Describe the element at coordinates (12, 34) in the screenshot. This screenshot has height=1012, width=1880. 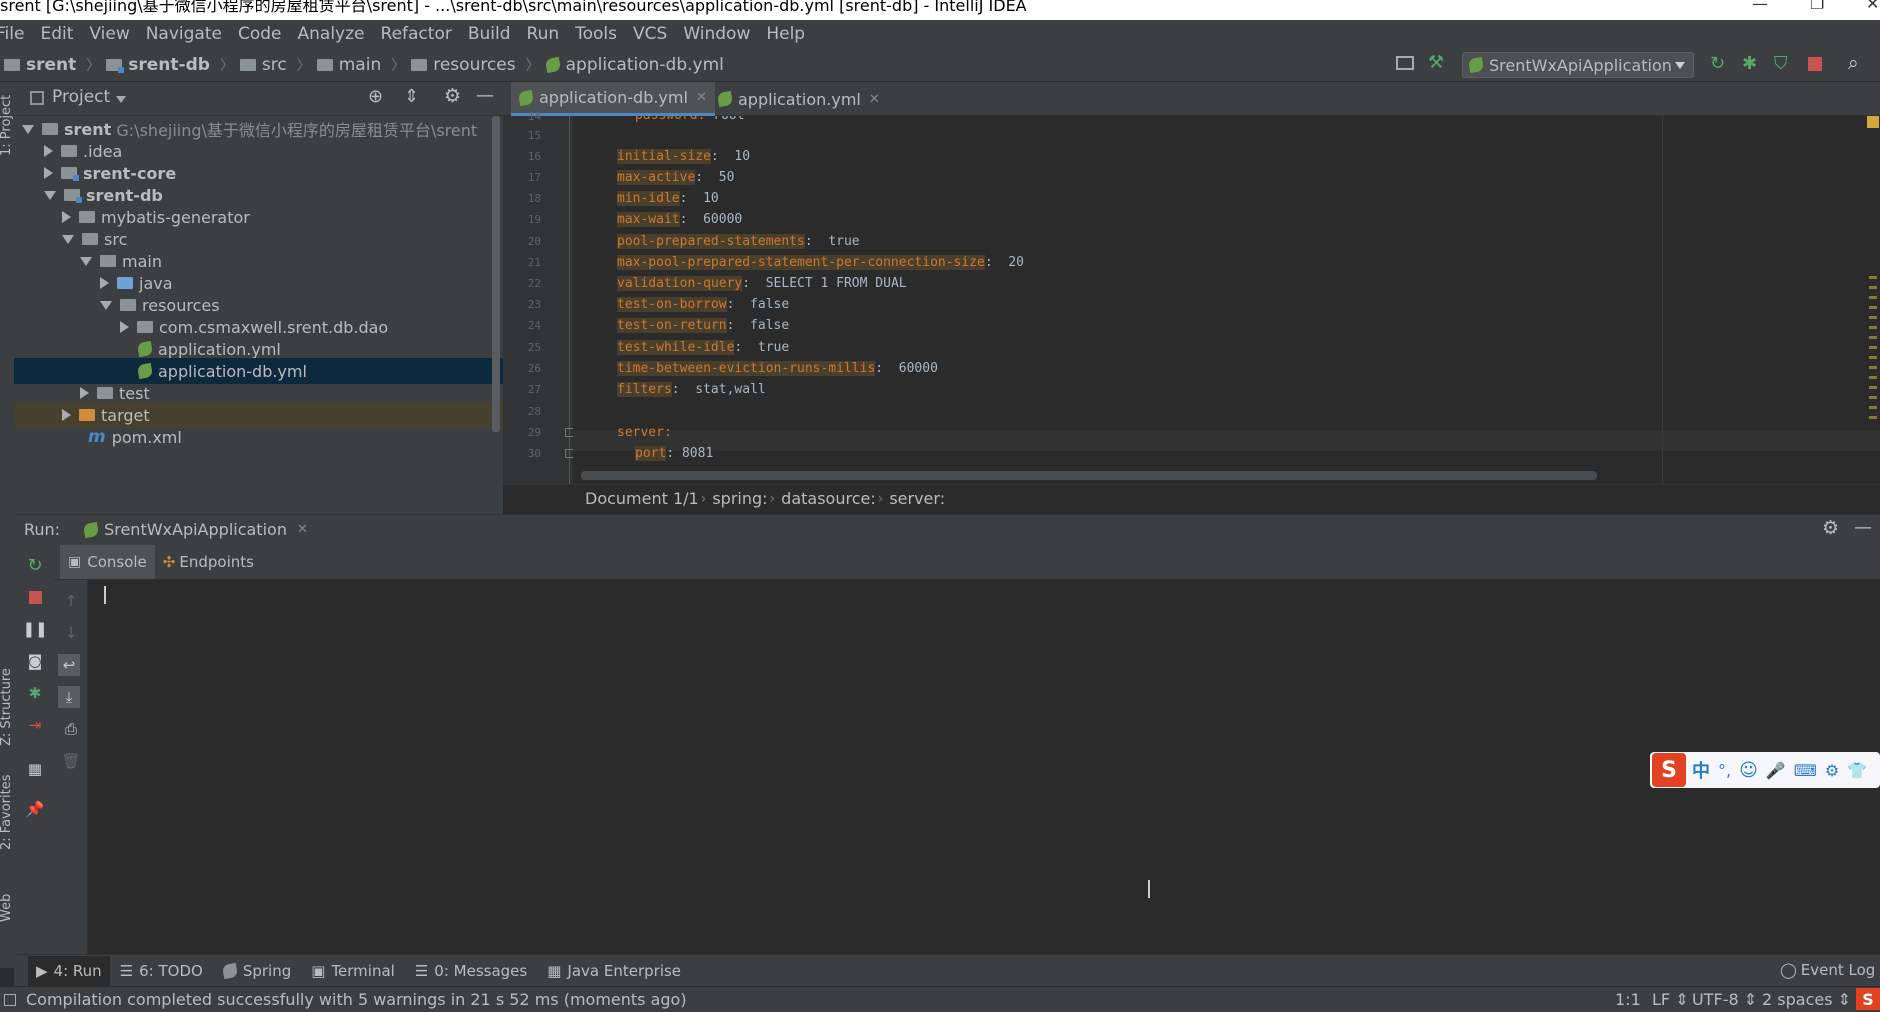
I see `menu-file: File` at that location.